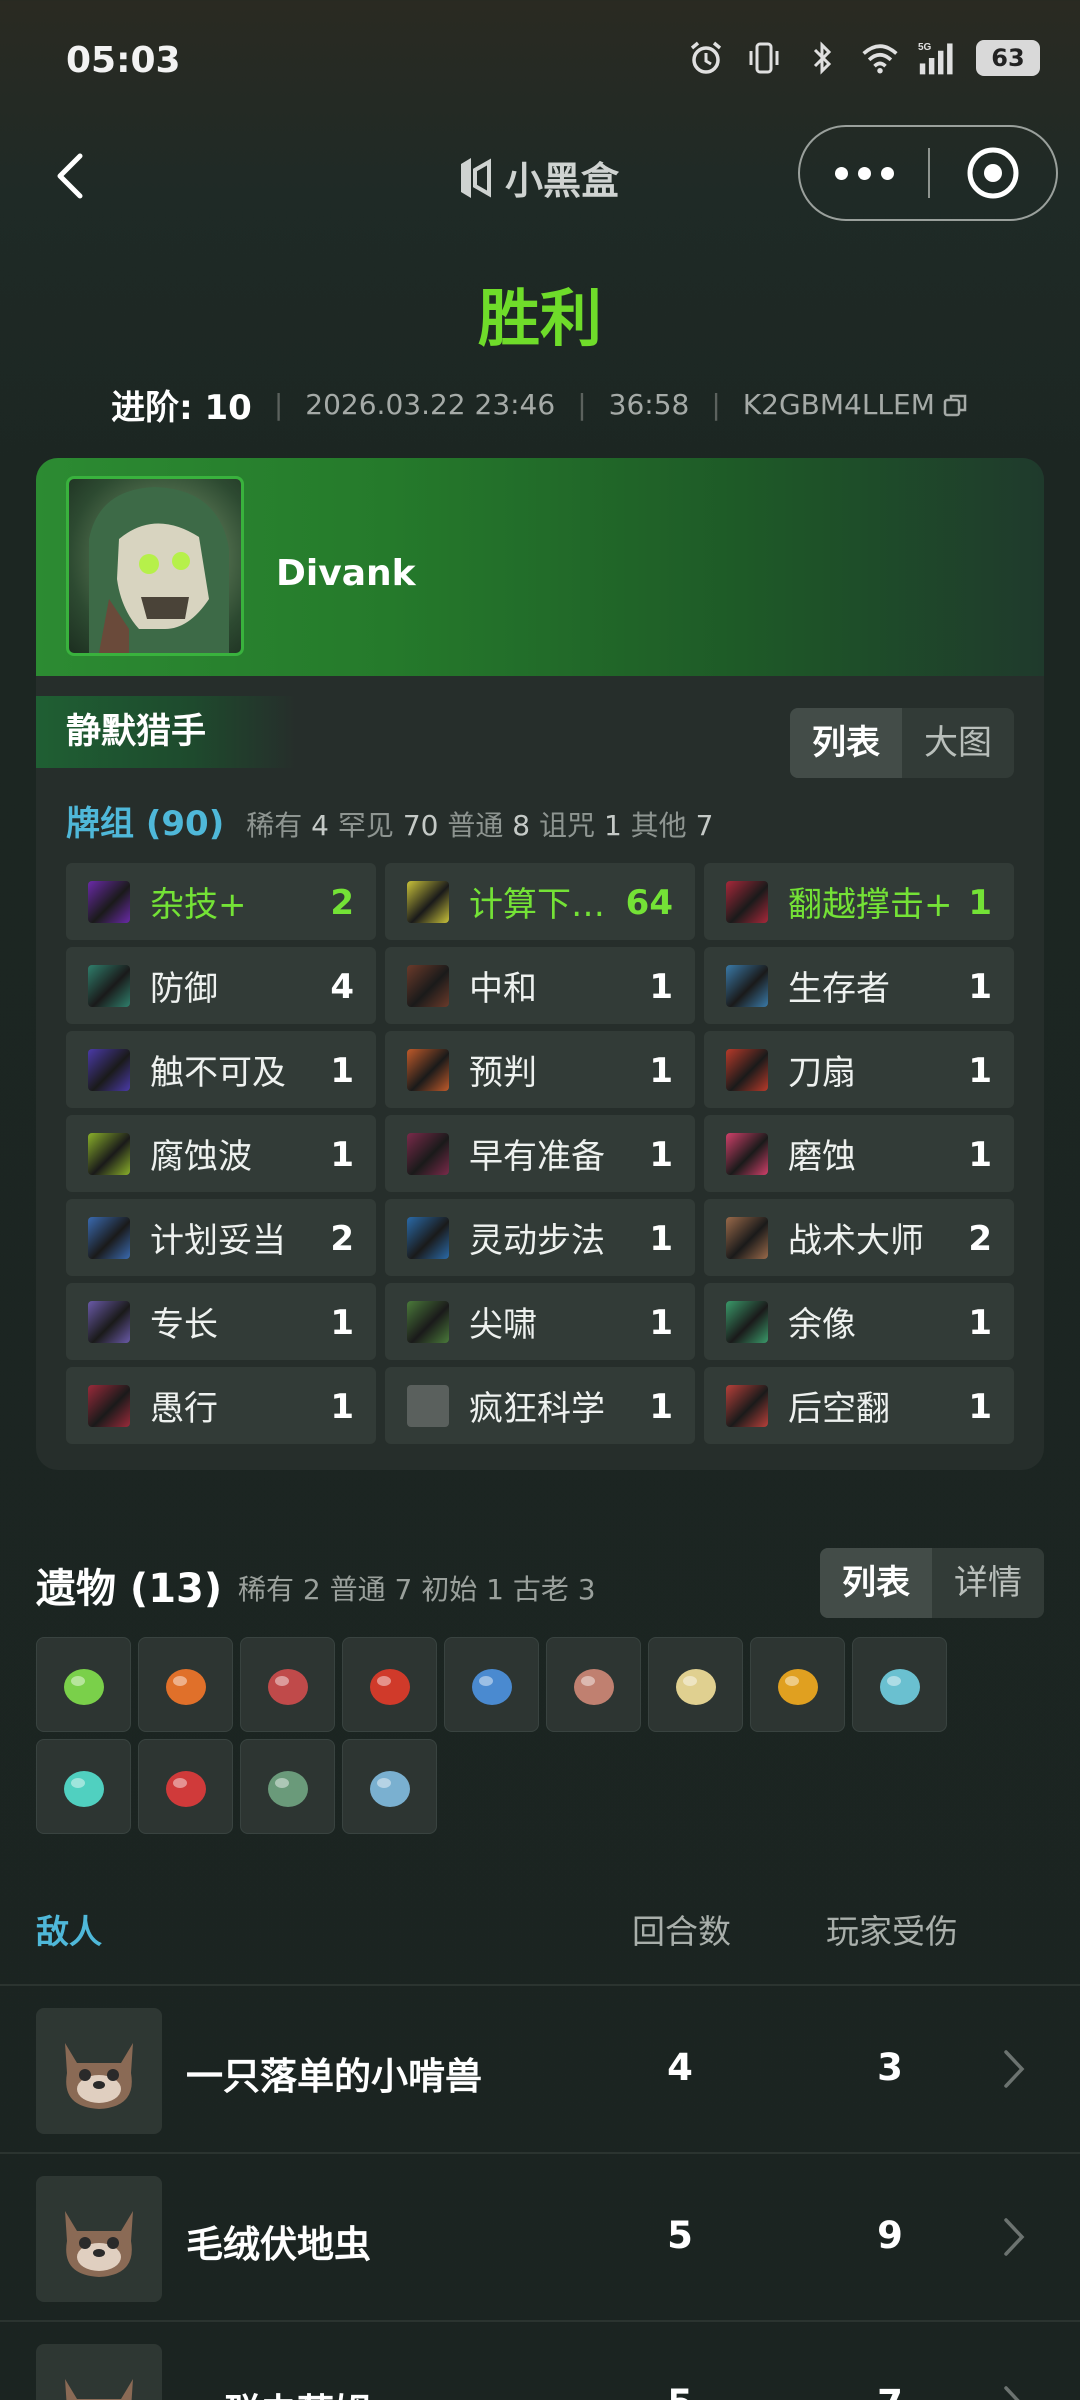 This screenshot has width=1080, height=2400. I want to click on card-name: 战术大师, so click(856, 1241).